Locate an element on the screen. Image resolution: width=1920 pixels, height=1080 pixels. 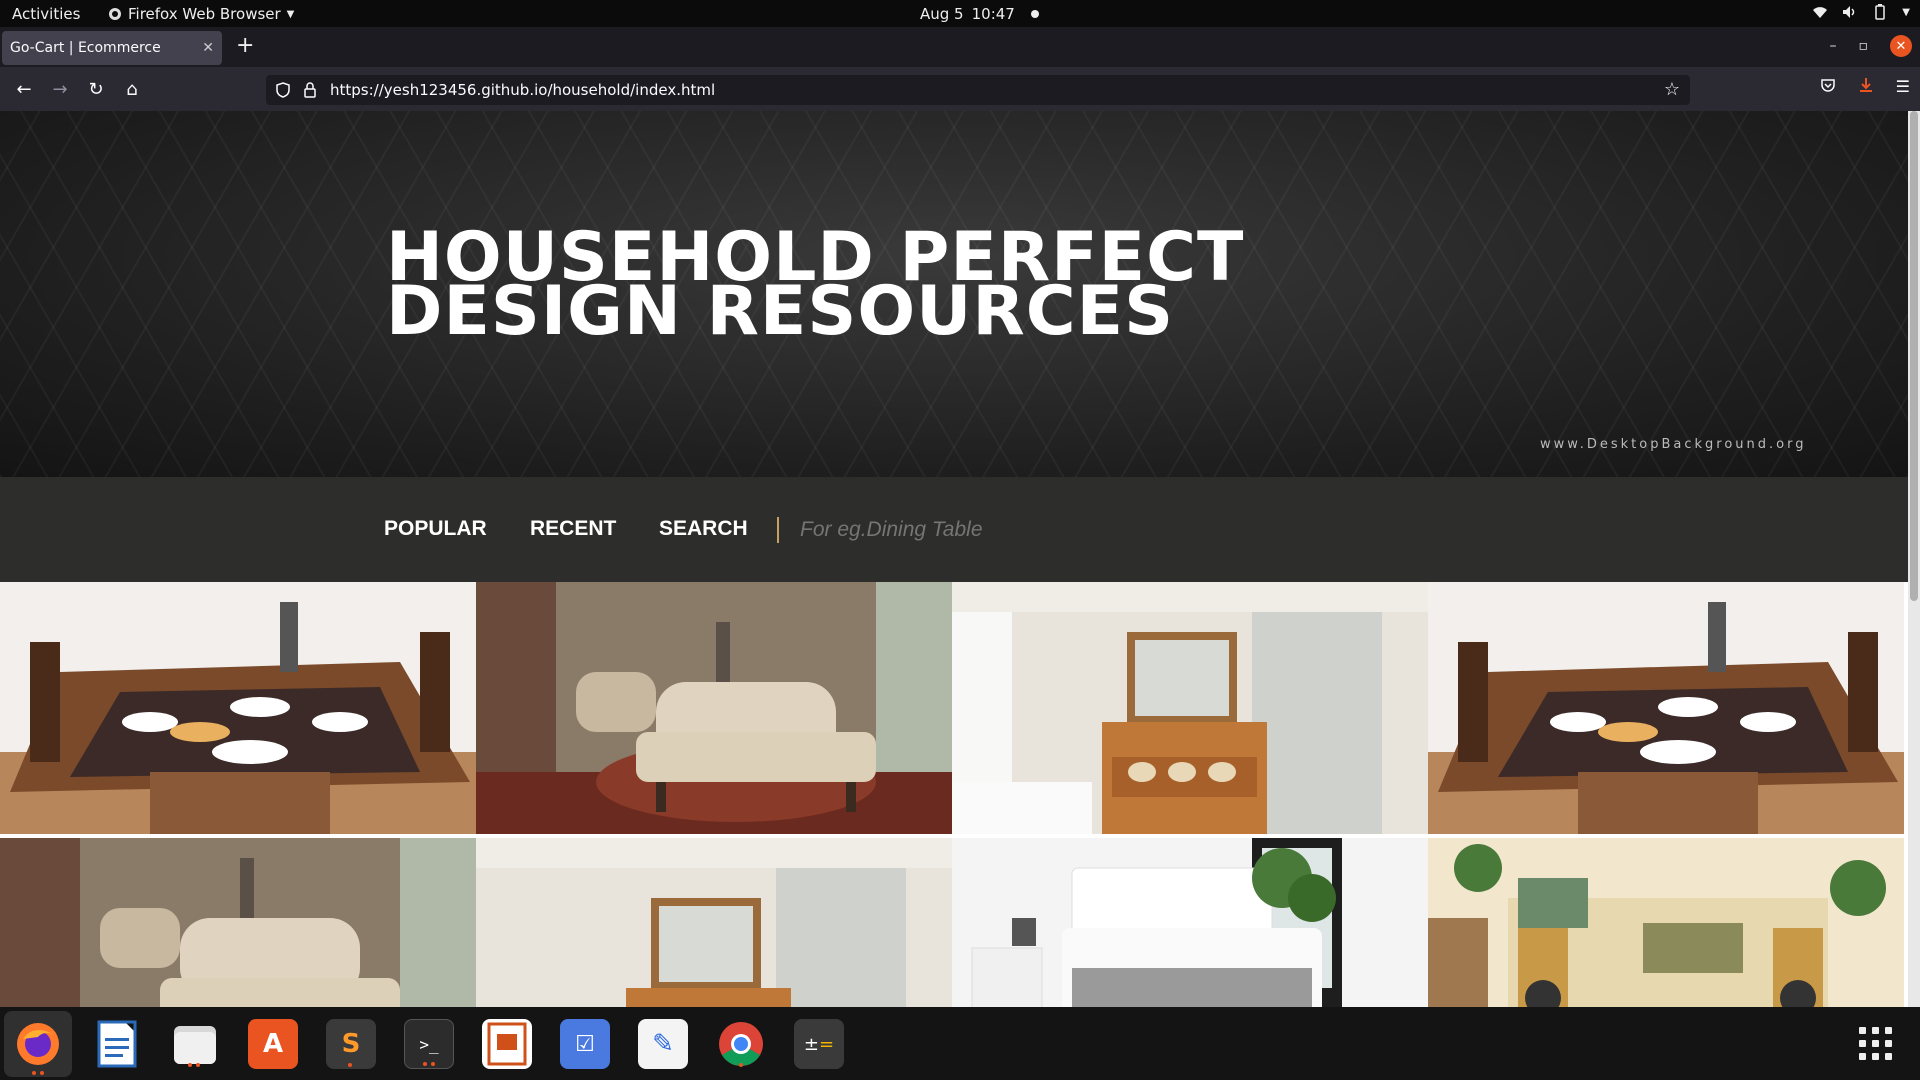
hero-title: HOUSEHOLD PERFECT DESIGN RESOURCES is located at coordinates (836, 285).